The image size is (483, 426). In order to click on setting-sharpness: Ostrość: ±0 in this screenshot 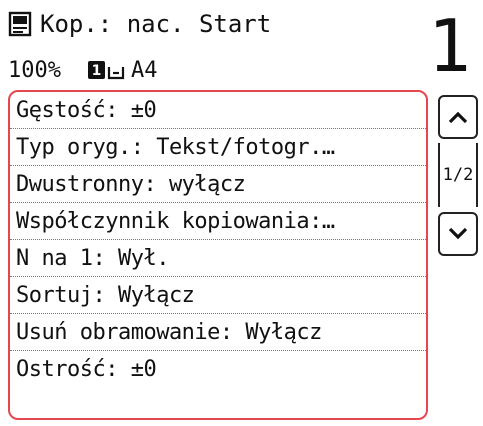, I will do `click(218, 369)`.